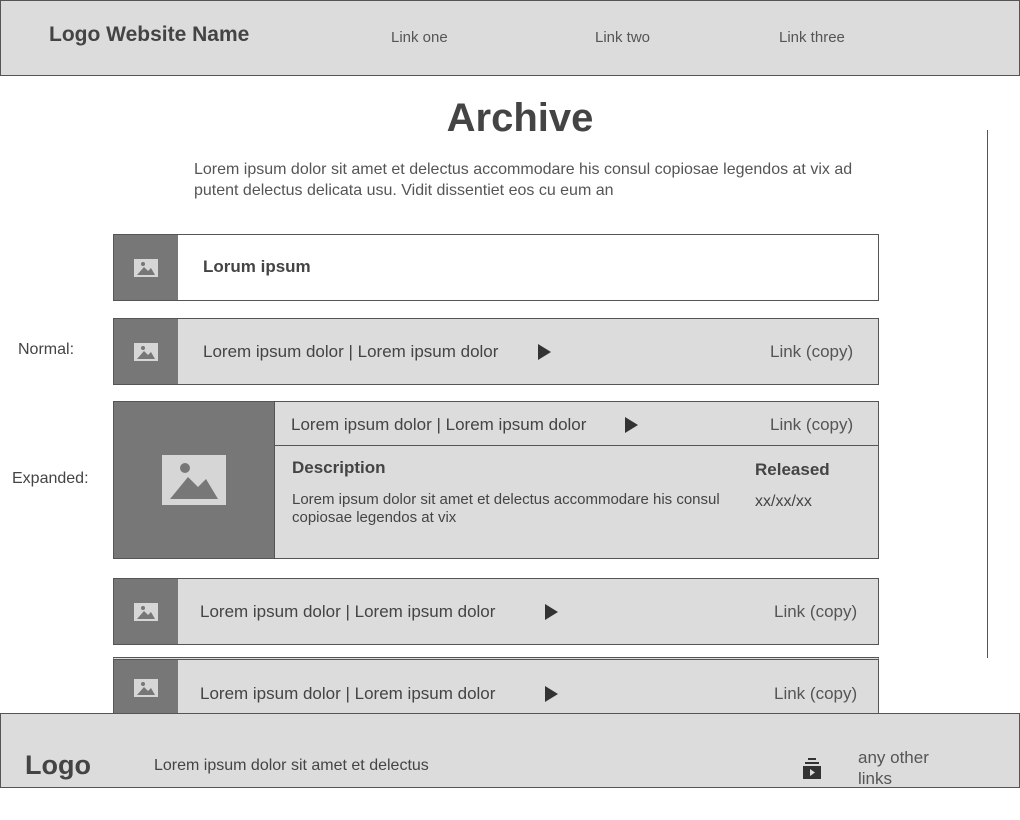 Image resolution: width=1020 pixels, height=820 pixels. Describe the element at coordinates (50, 478) in the screenshot. I see `label-expanded: Expanded:` at that location.